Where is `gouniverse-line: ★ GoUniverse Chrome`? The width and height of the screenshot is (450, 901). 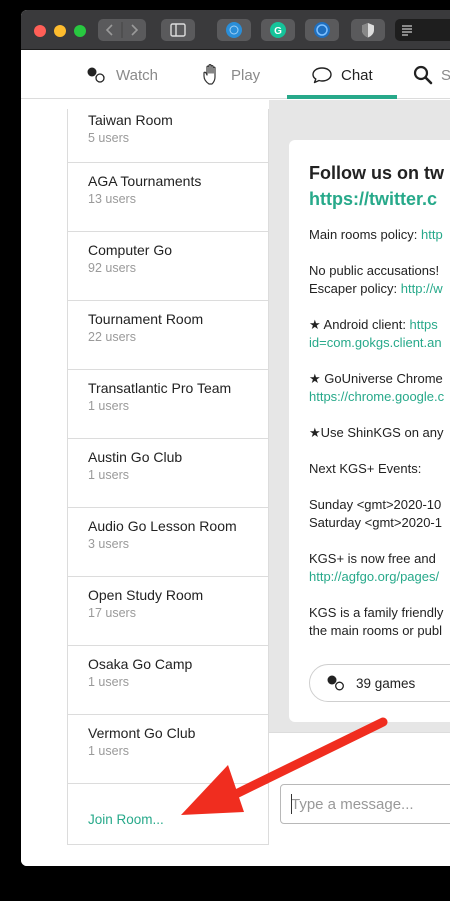 gouniverse-line: ★ GoUniverse Chrome is located at coordinates (376, 378).